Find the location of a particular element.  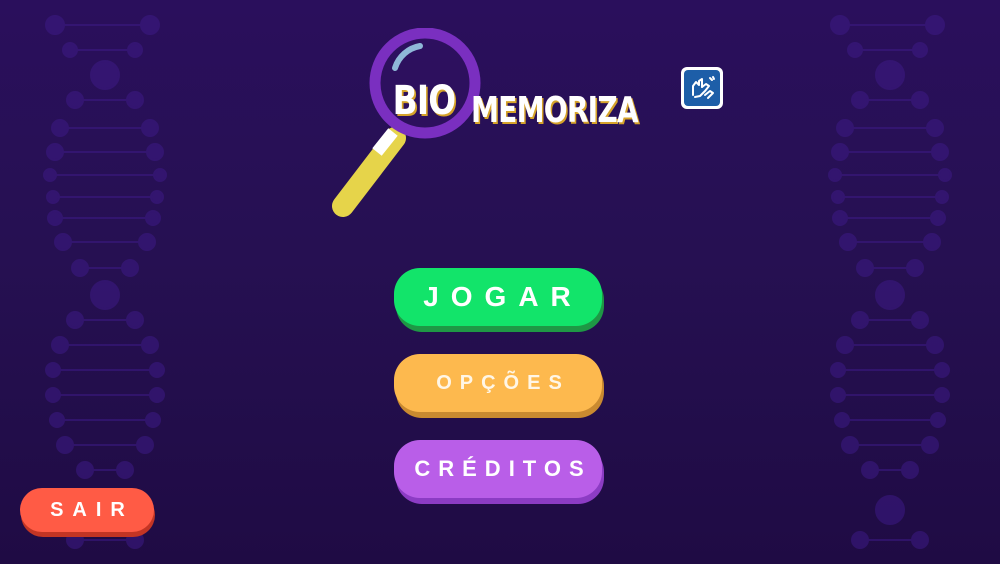

game-logo: BIO MEMORIZA is located at coordinates (490, 125).